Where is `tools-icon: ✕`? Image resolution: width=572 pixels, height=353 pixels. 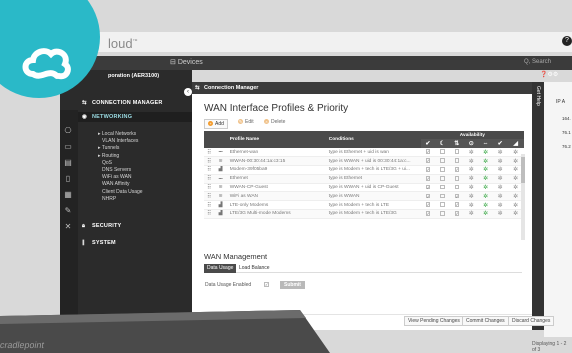 tools-icon: ✕ is located at coordinates (68, 230).